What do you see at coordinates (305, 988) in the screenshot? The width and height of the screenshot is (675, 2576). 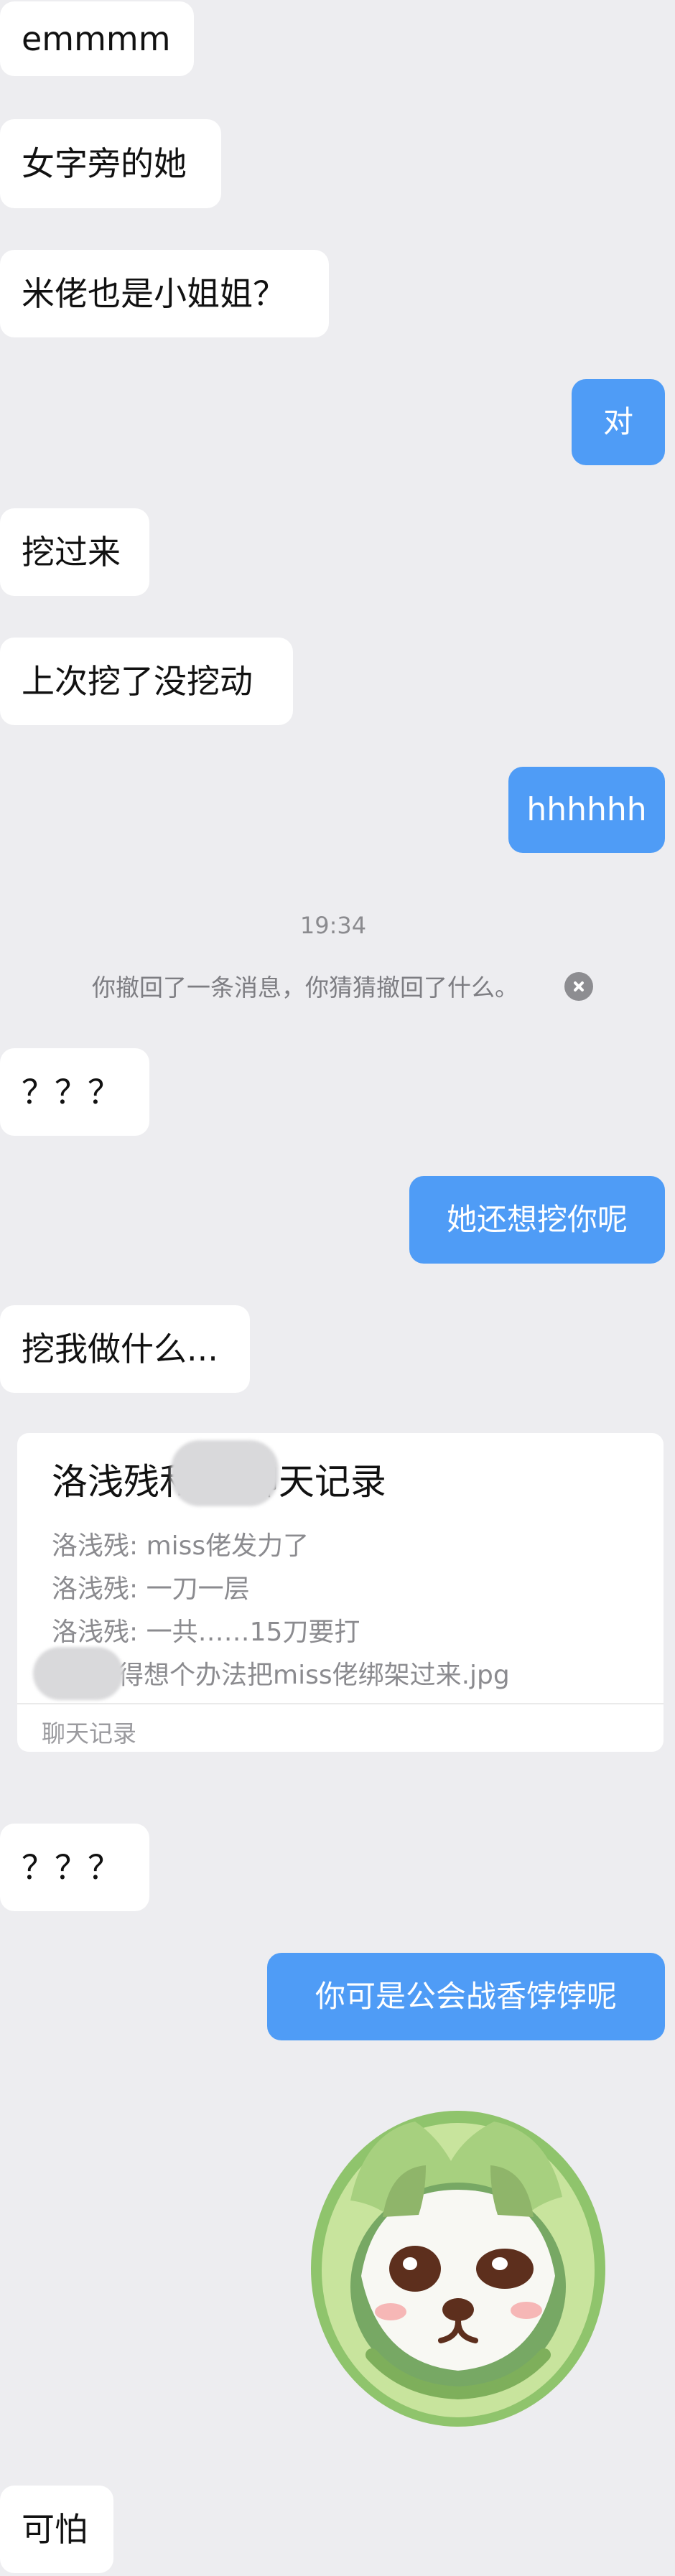 I see `recall-notice: 你撤回了一条消息，你猜猜撤回了什么。` at bounding box center [305, 988].